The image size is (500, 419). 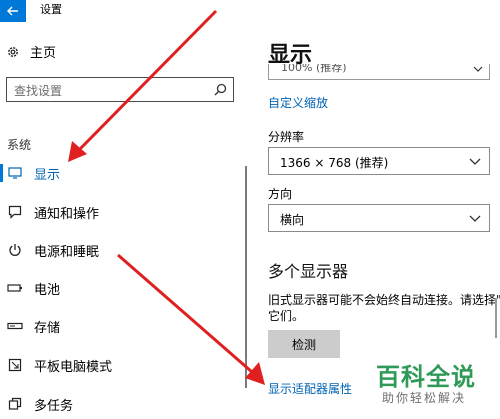 I want to click on home-nav-item: 主页, so click(x=31, y=51).